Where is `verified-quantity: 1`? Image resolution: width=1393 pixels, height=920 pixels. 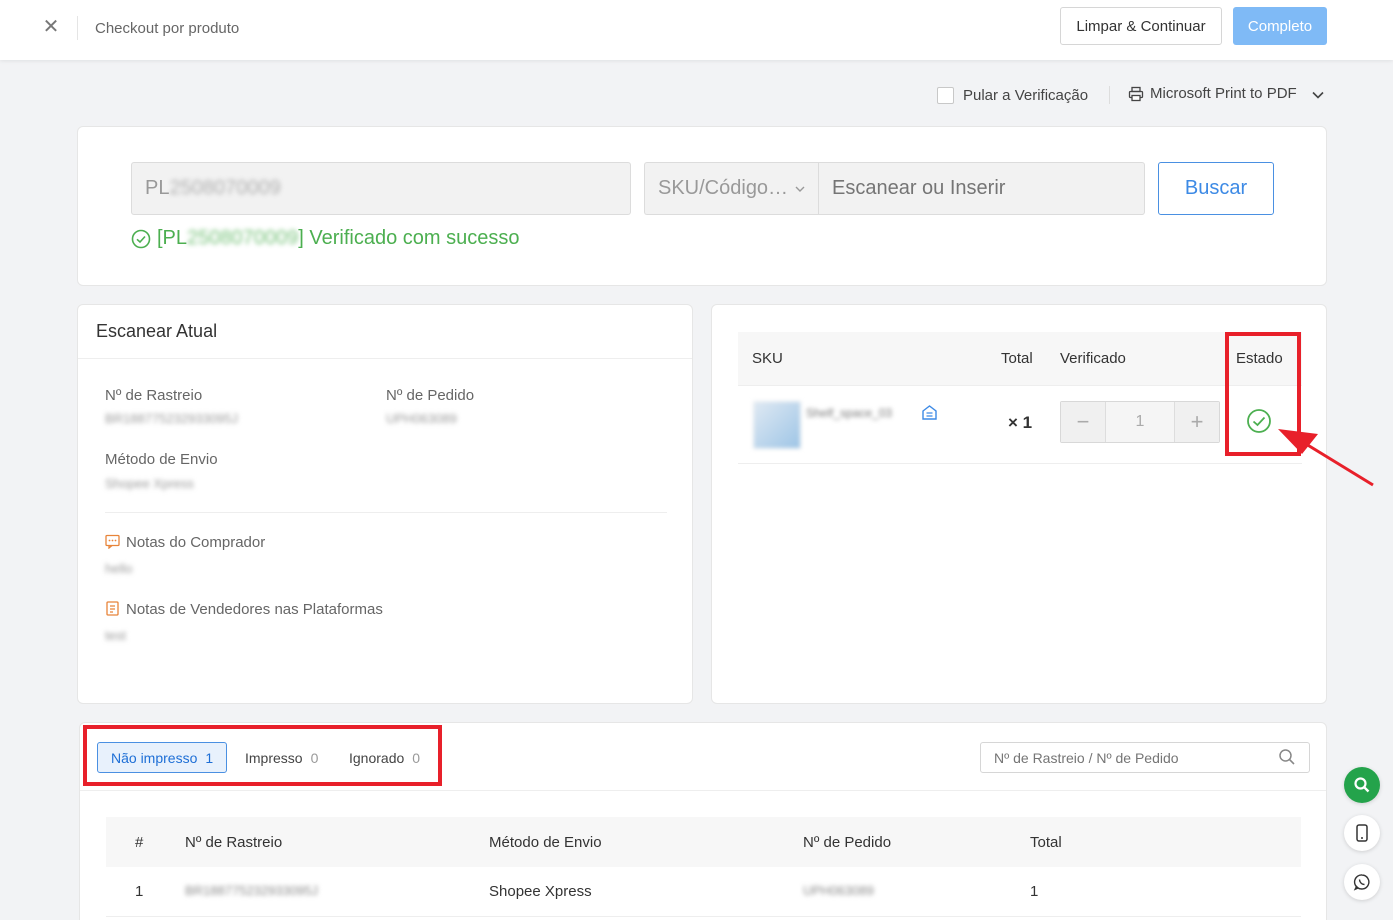 verified-quantity: 1 is located at coordinates (1140, 422).